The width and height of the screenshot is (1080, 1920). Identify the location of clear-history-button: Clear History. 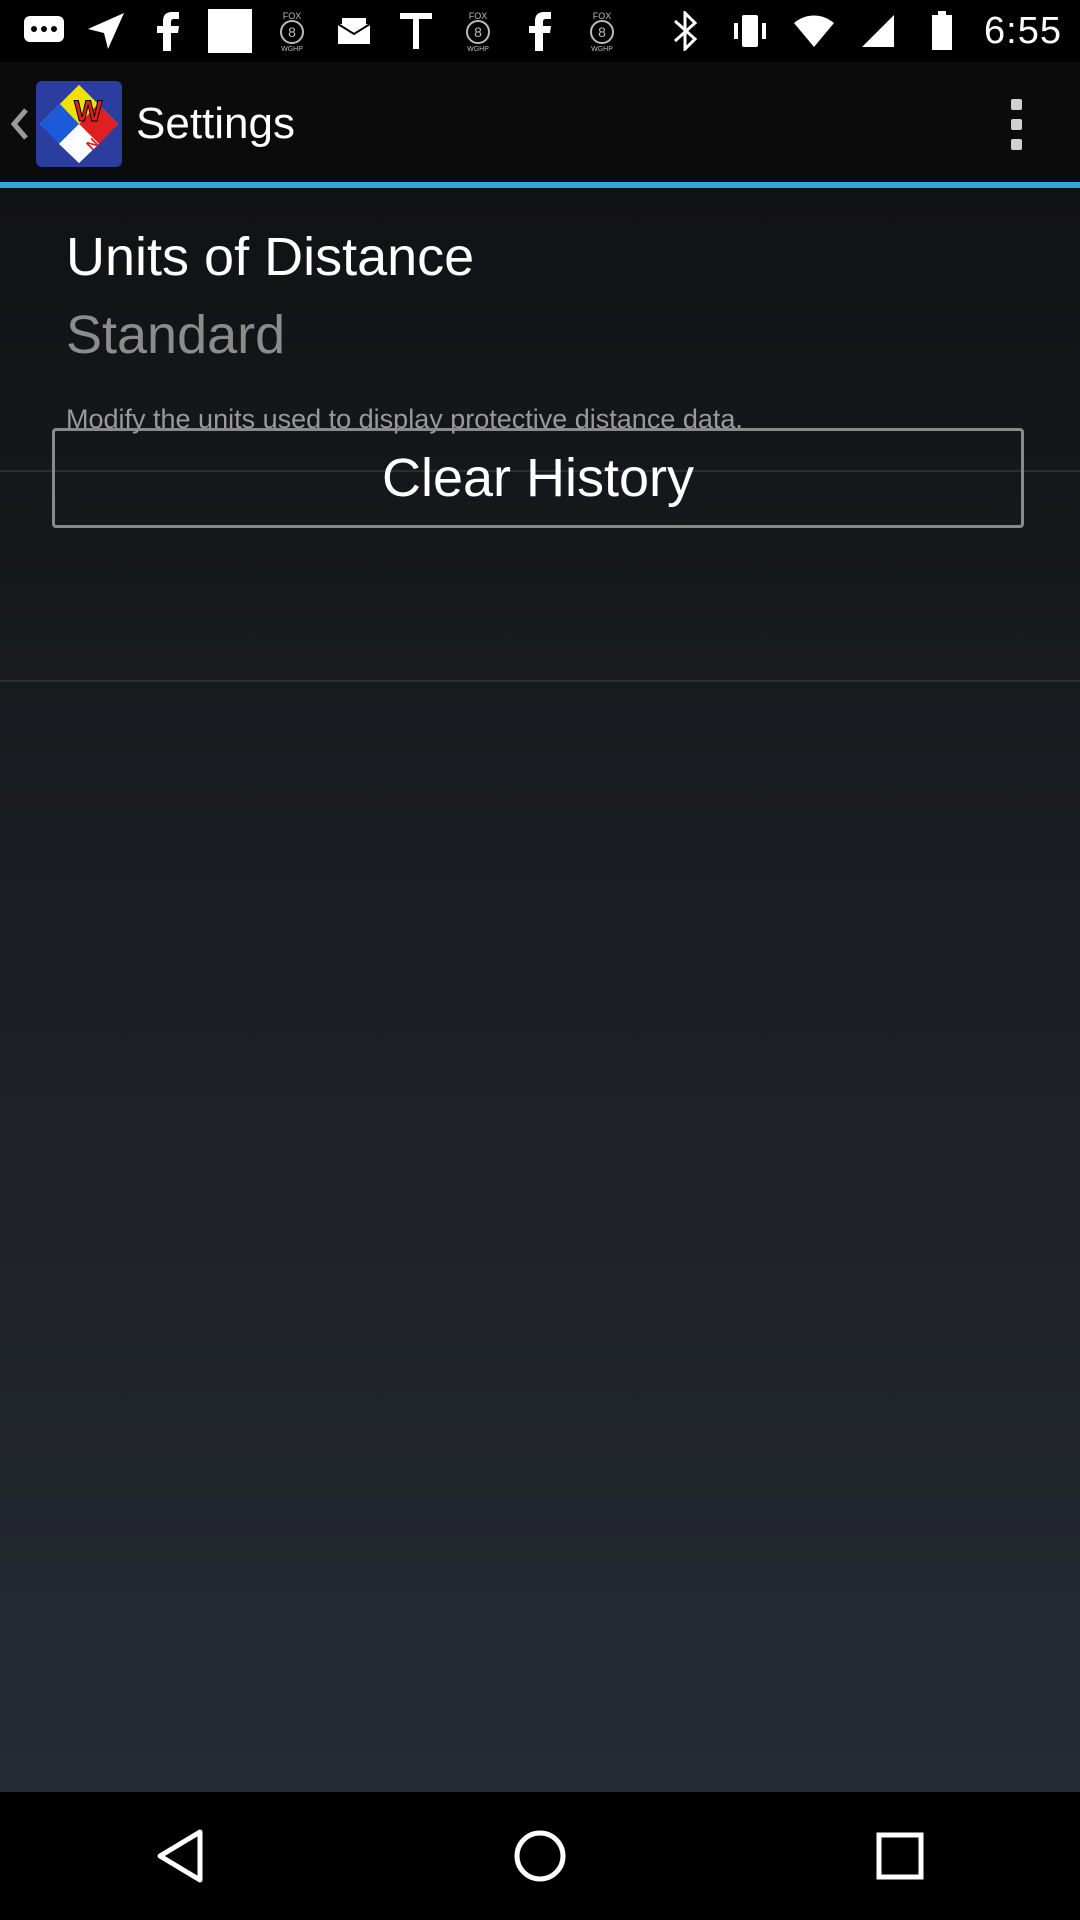
(538, 478).